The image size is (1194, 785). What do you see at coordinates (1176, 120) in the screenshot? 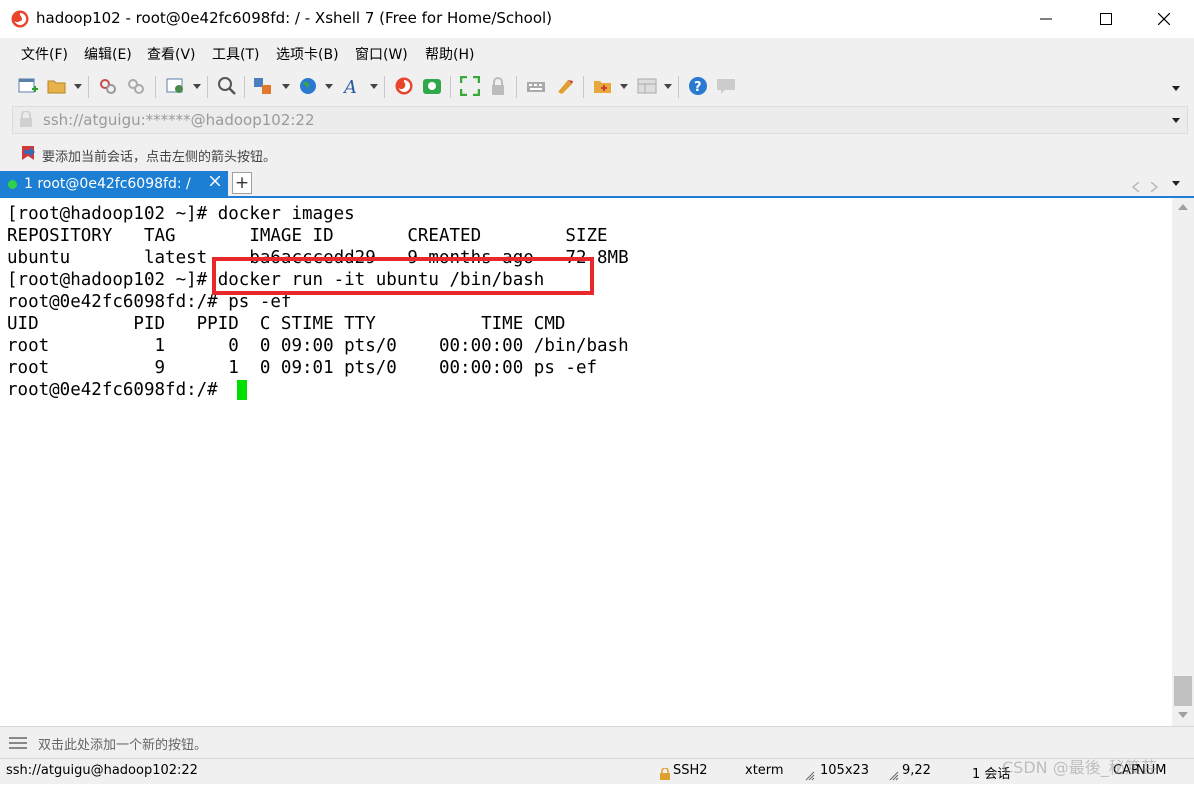
I see `address-dropdown-icon` at bounding box center [1176, 120].